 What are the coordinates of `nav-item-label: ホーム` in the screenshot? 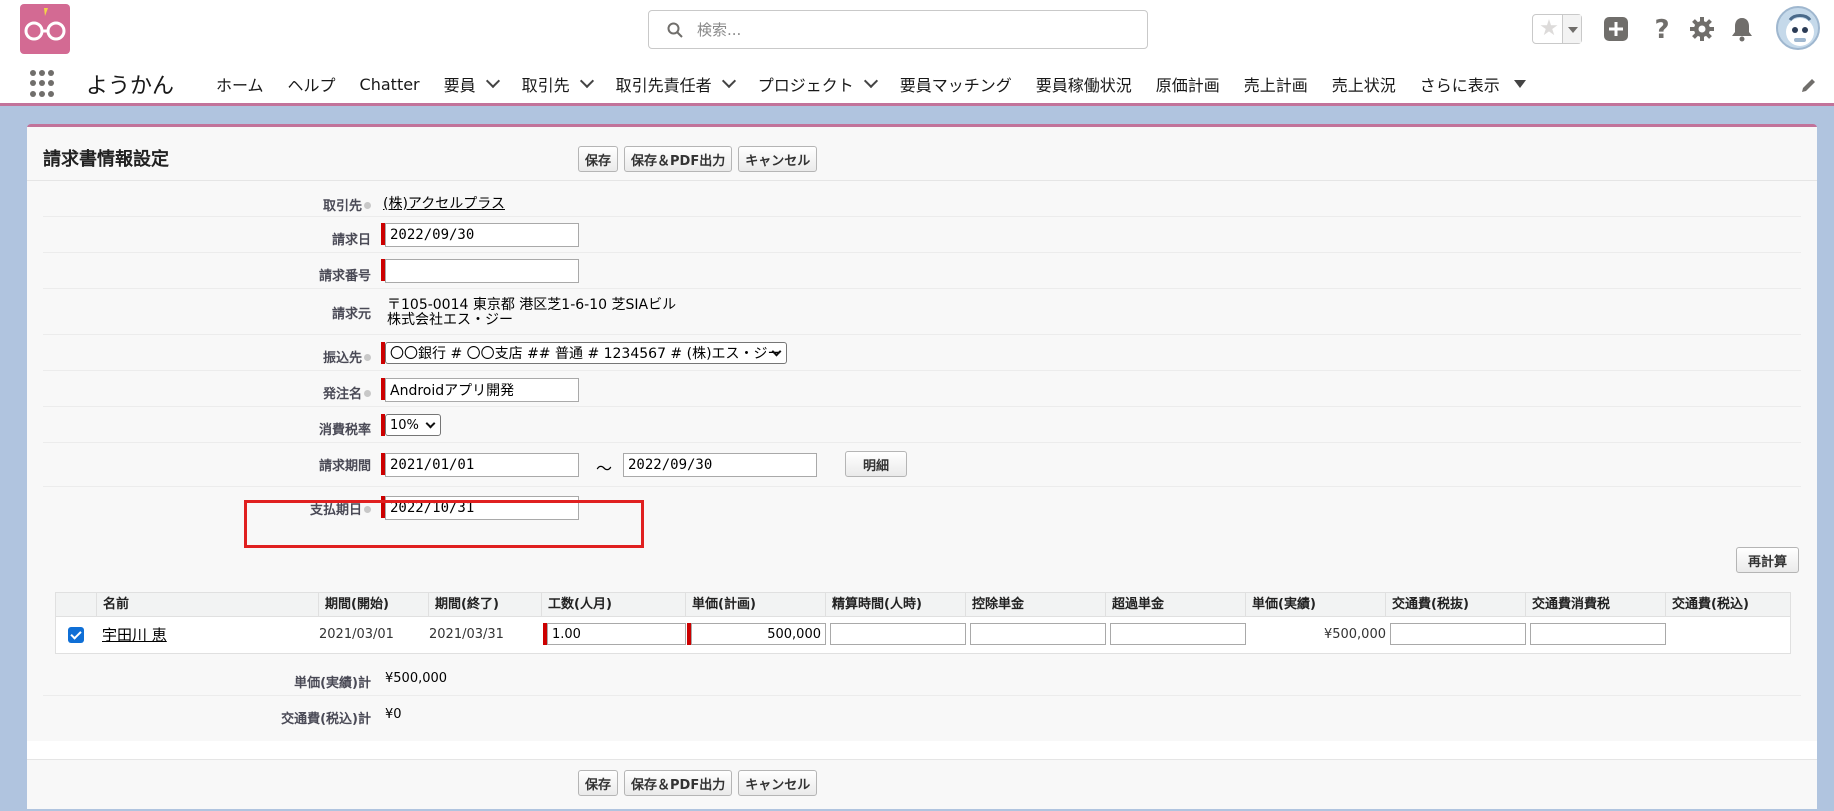 It's located at (240, 85).